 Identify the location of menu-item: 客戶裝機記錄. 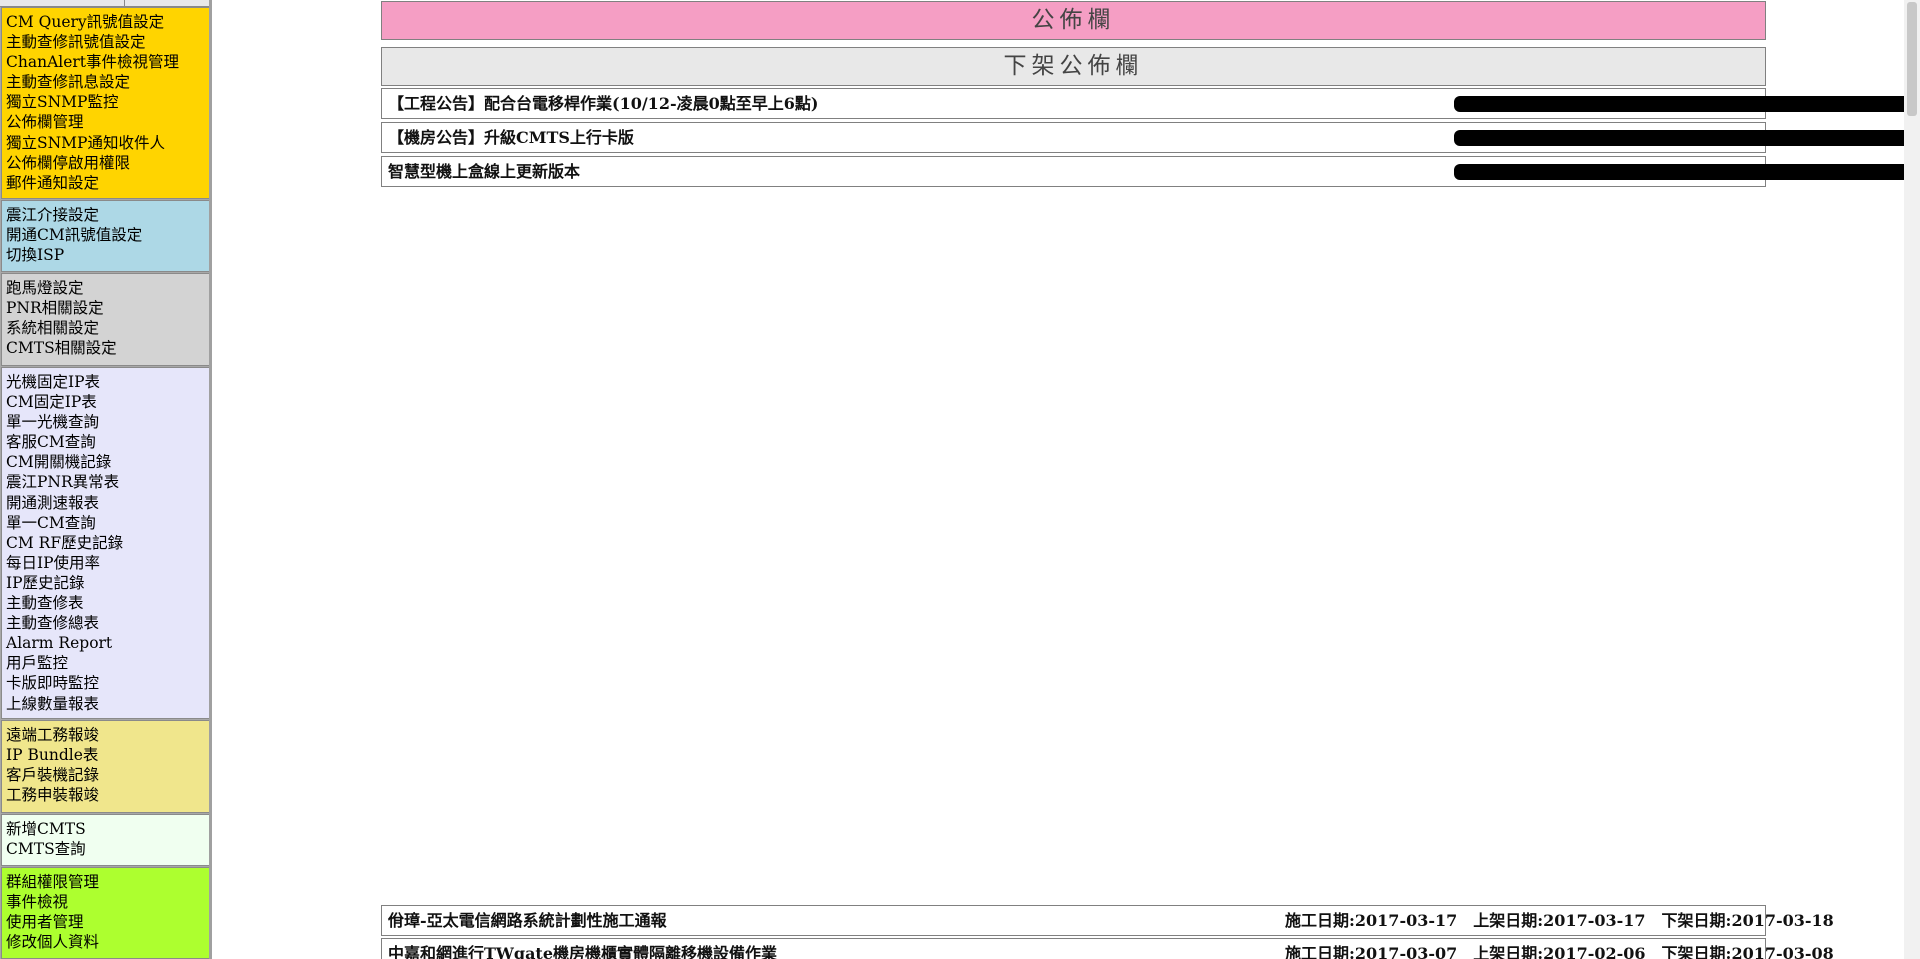
(107, 775).